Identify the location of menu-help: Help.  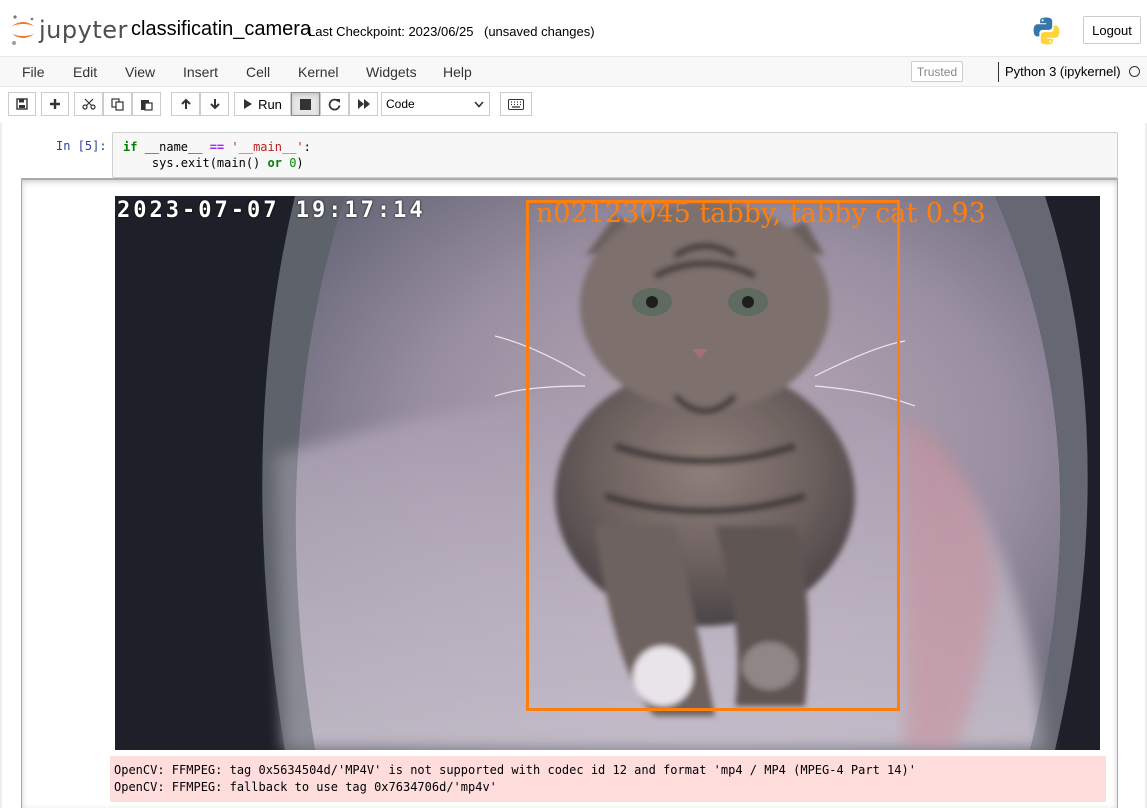
(457, 72).